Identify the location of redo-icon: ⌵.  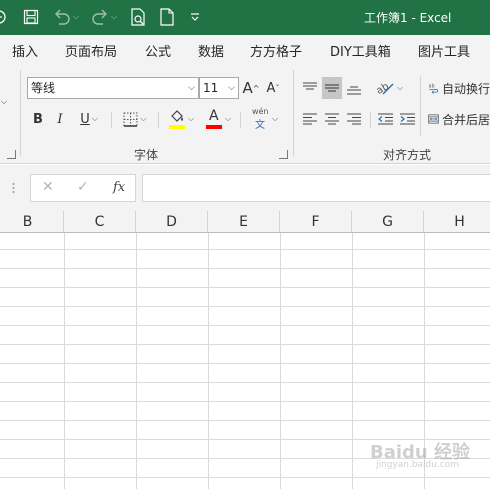
(104, 17).